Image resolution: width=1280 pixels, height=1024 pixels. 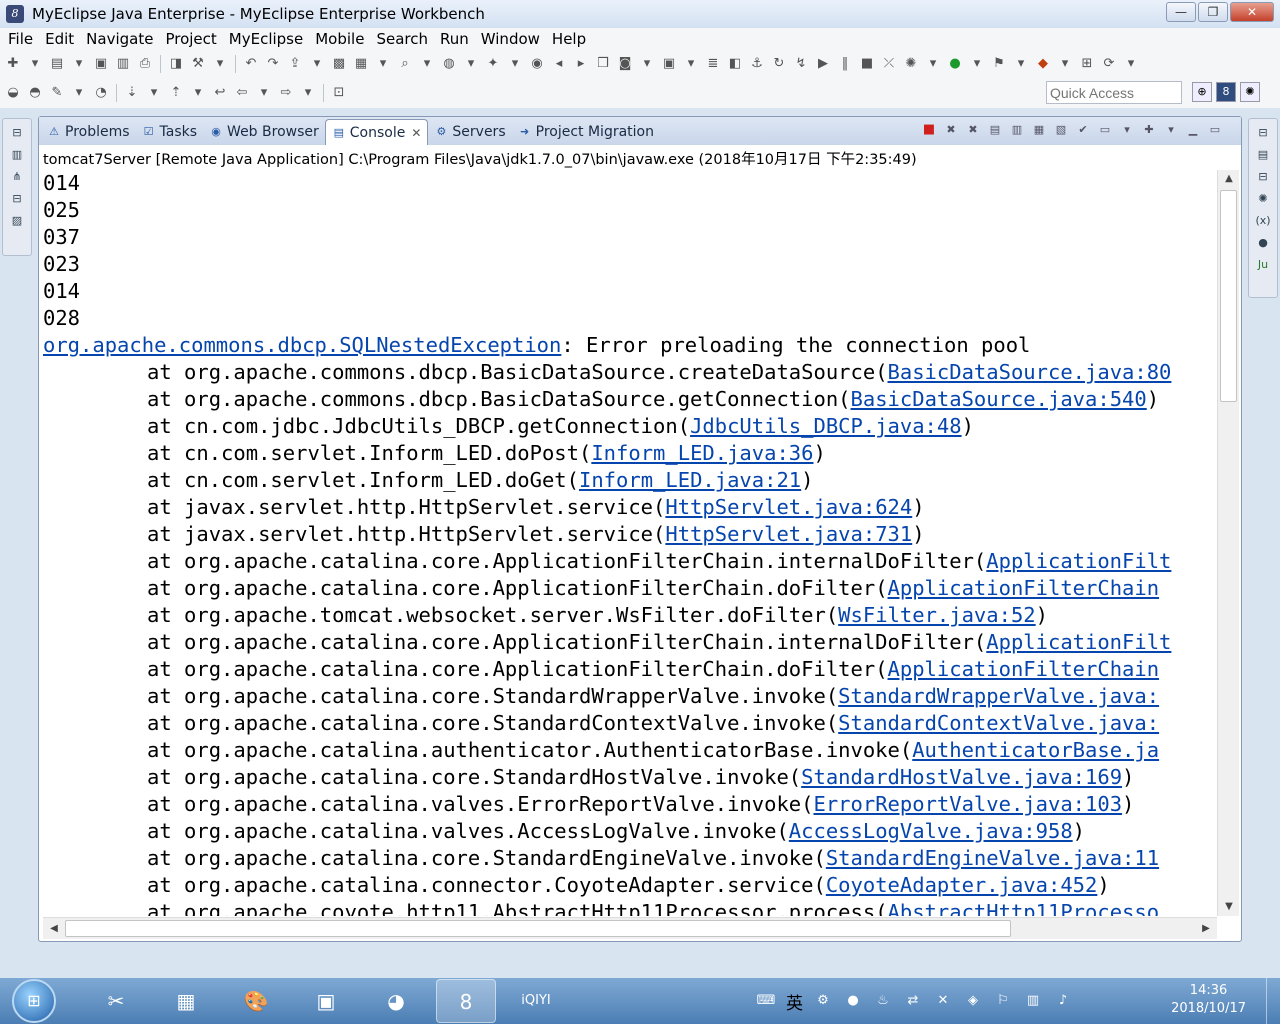 What do you see at coordinates (883, 1001) in the screenshot?
I see `java-icon: ♨` at bounding box center [883, 1001].